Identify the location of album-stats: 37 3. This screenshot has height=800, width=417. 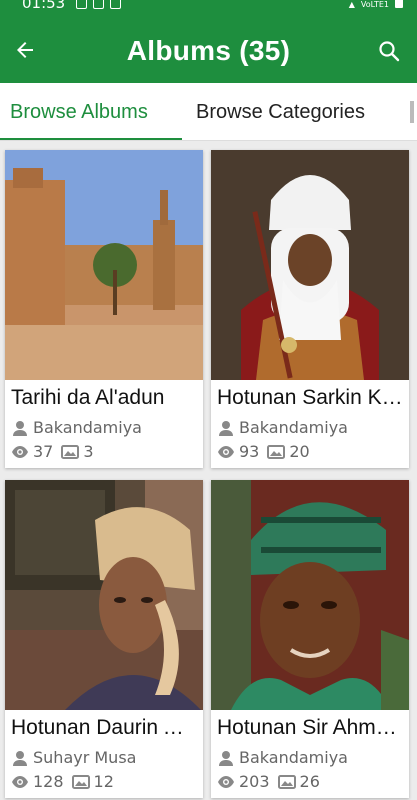
(52, 451).